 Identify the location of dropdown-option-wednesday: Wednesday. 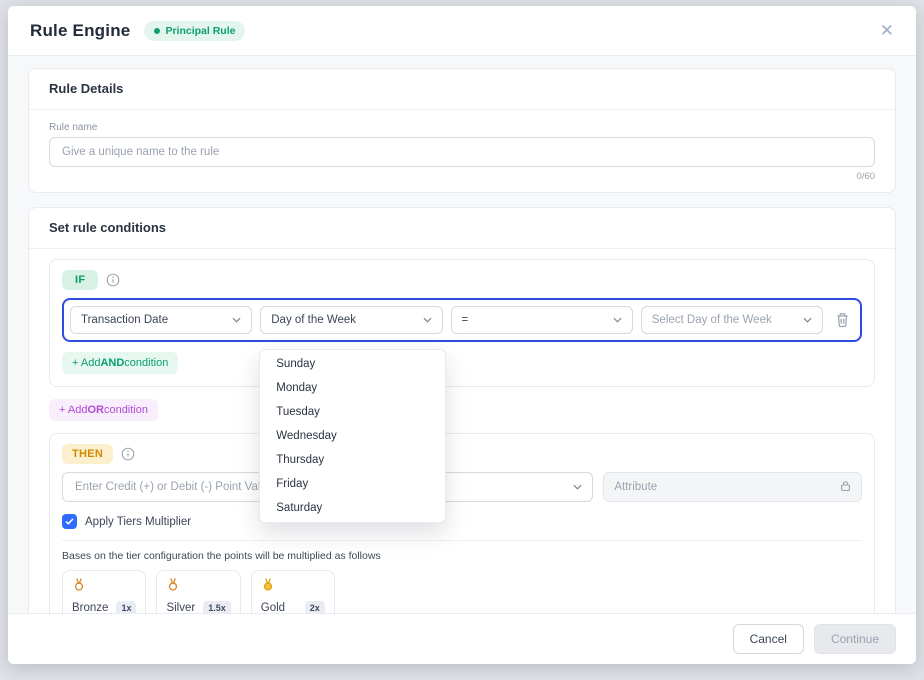
(352, 436).